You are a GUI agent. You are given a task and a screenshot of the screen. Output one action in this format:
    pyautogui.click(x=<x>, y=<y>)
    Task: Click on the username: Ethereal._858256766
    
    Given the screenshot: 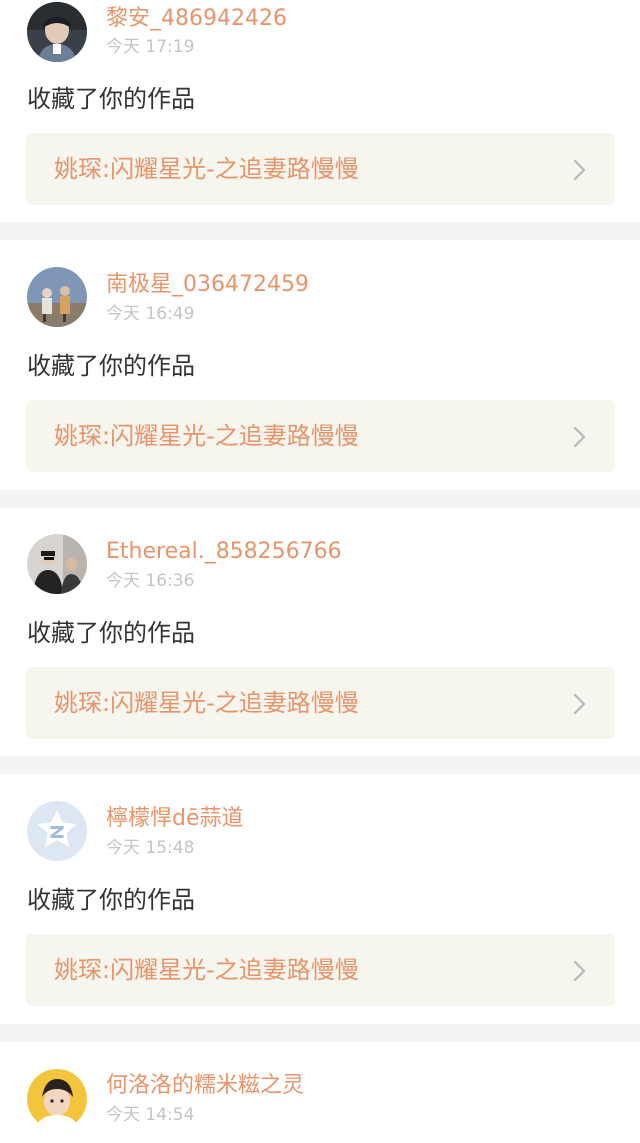 What is the action you would take?
    pyautogui.click(x=224, y=552)
    